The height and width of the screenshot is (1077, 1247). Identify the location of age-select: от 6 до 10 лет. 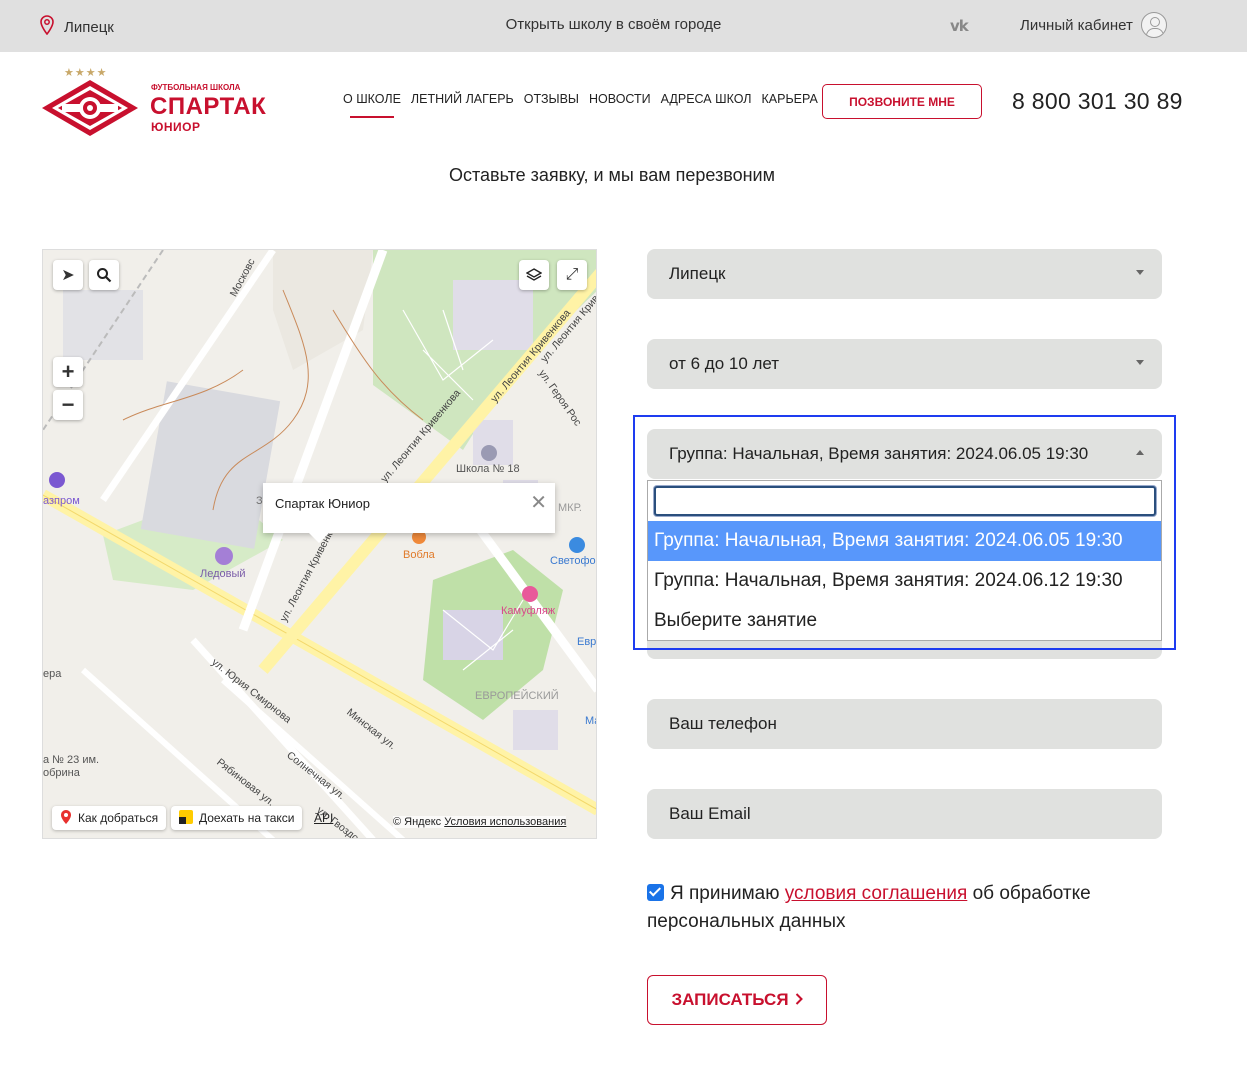
(904, 364).